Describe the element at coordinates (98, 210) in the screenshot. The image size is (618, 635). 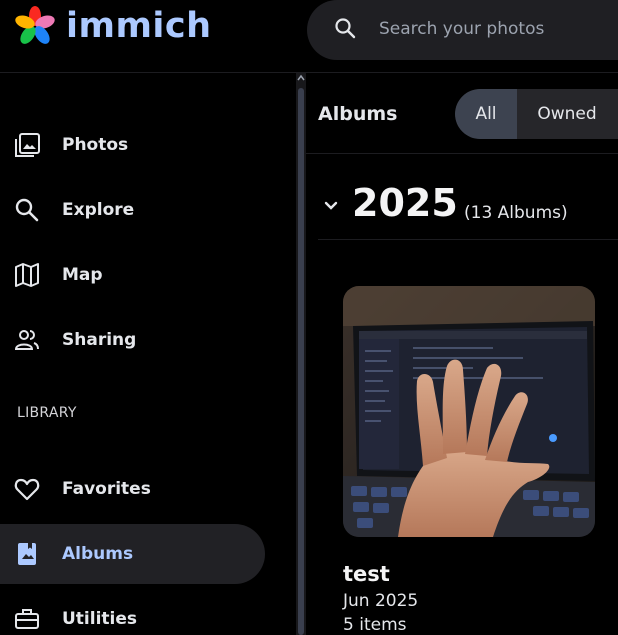
I see `sidebar-item-label: Explore` at that location.